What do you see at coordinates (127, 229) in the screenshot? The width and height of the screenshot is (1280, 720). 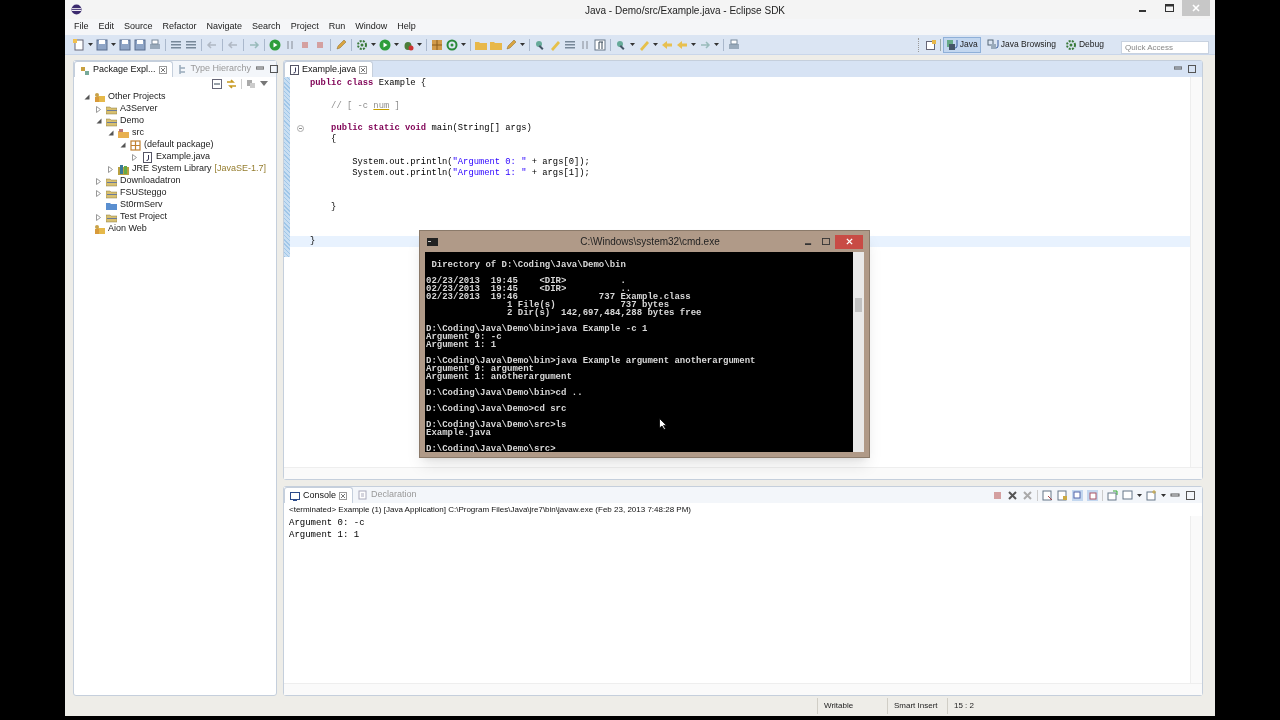 I see `tree-item: Aion Web` at bounding box center [127, 229].